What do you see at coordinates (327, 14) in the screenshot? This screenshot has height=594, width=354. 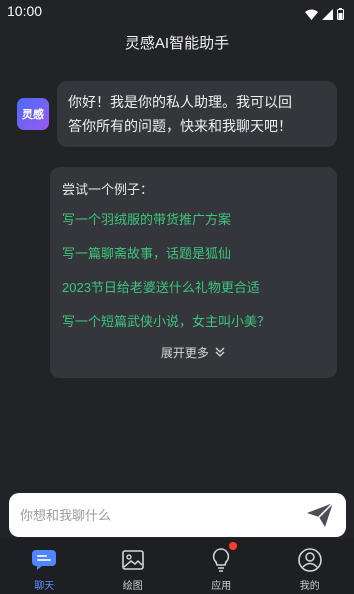 I see `signal-icon` at bounding box center [327, 14].